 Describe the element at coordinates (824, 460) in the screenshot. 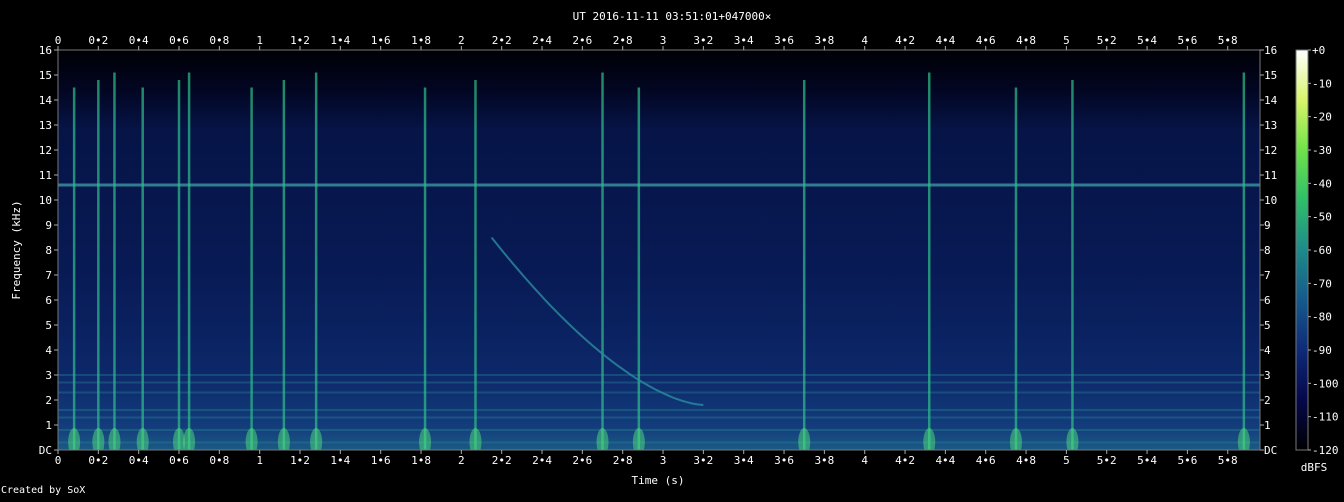

I see `x-tick-label-bottom: 3•8` at that location.